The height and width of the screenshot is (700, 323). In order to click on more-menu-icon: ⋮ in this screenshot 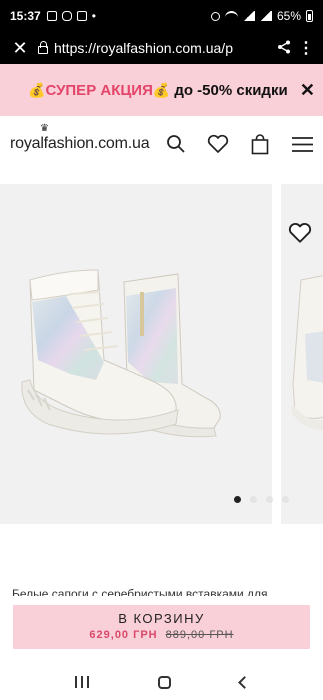, I will do `click(306, 48)`.